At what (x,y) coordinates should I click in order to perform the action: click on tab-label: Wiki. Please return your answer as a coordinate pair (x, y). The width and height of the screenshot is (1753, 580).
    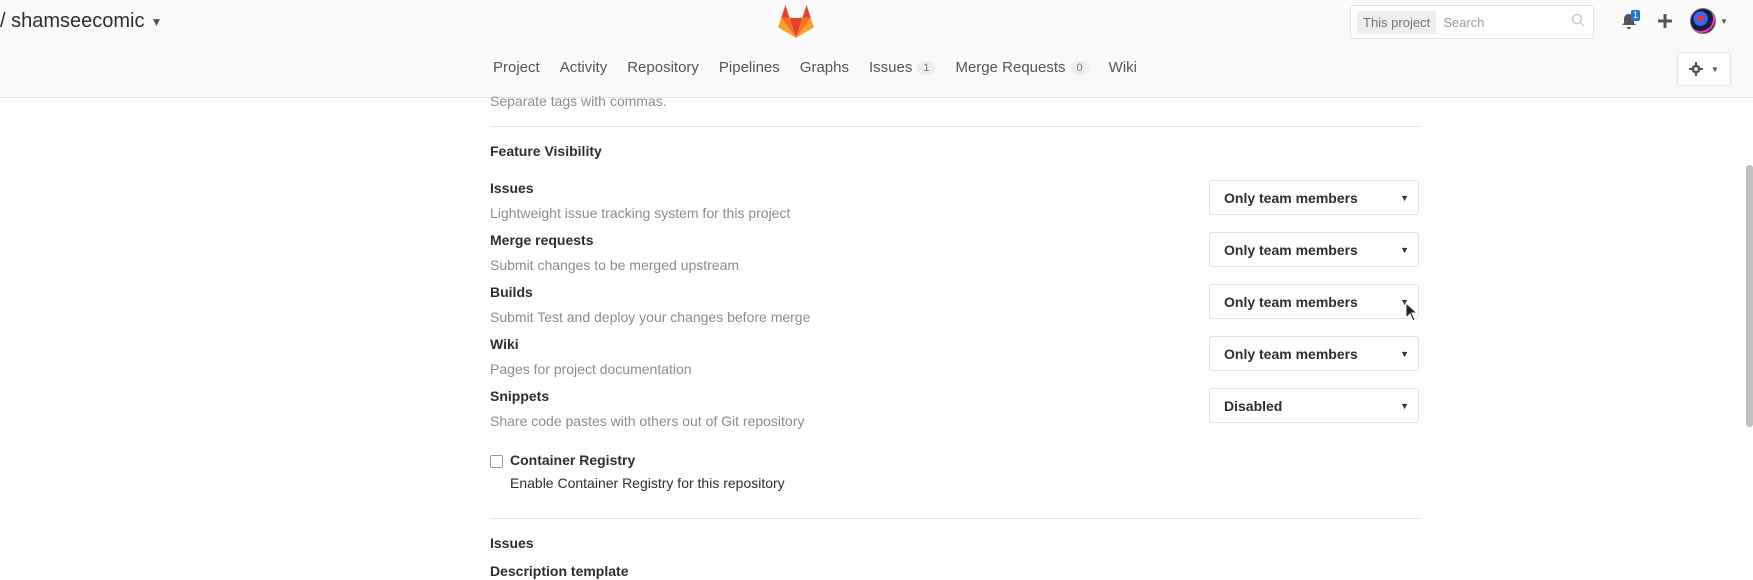
    Looking at the image, I should click on (1122, 67).